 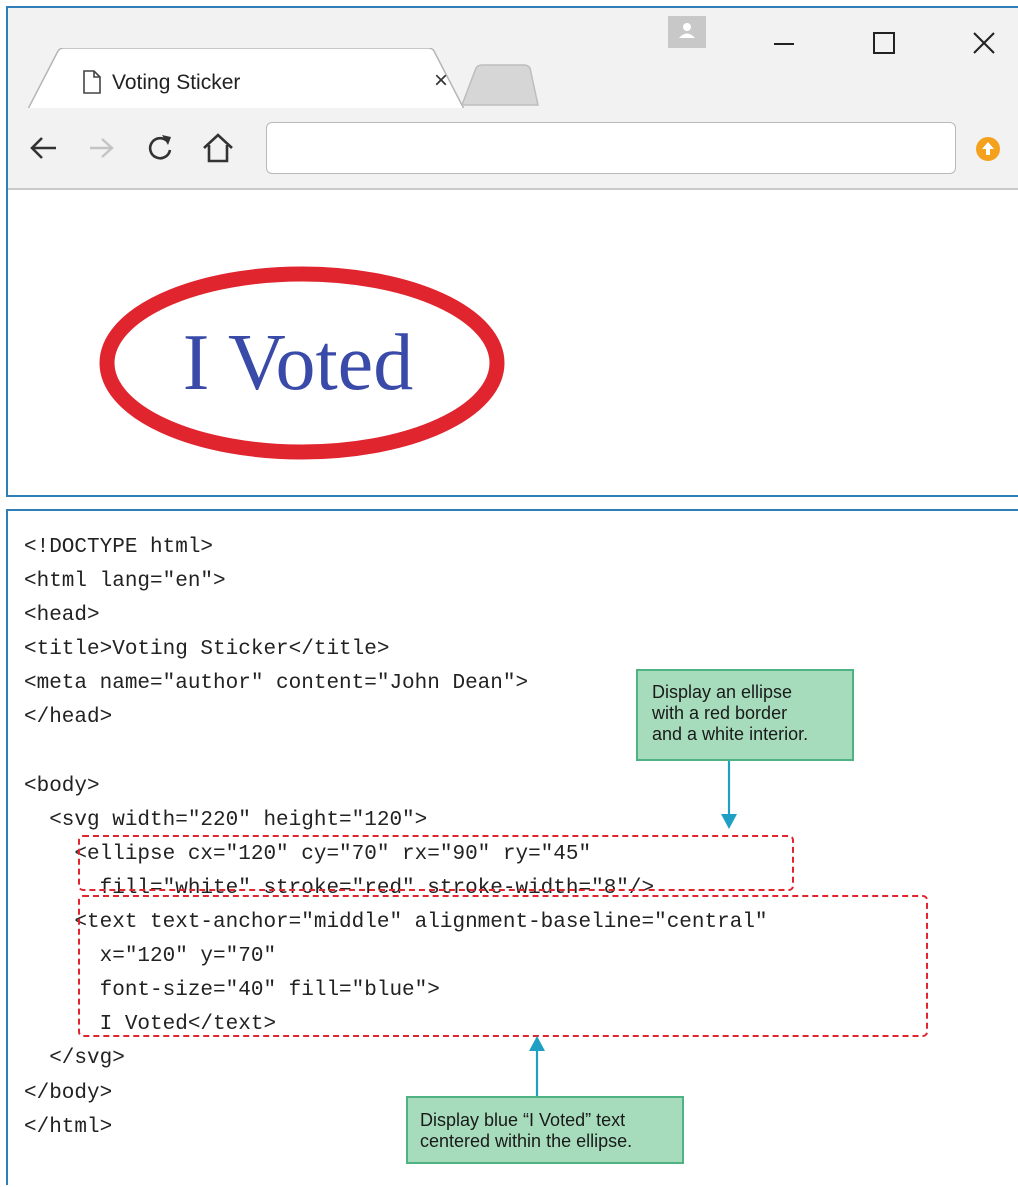 I want to click on callout-arrows, so click(x=633, y=928).